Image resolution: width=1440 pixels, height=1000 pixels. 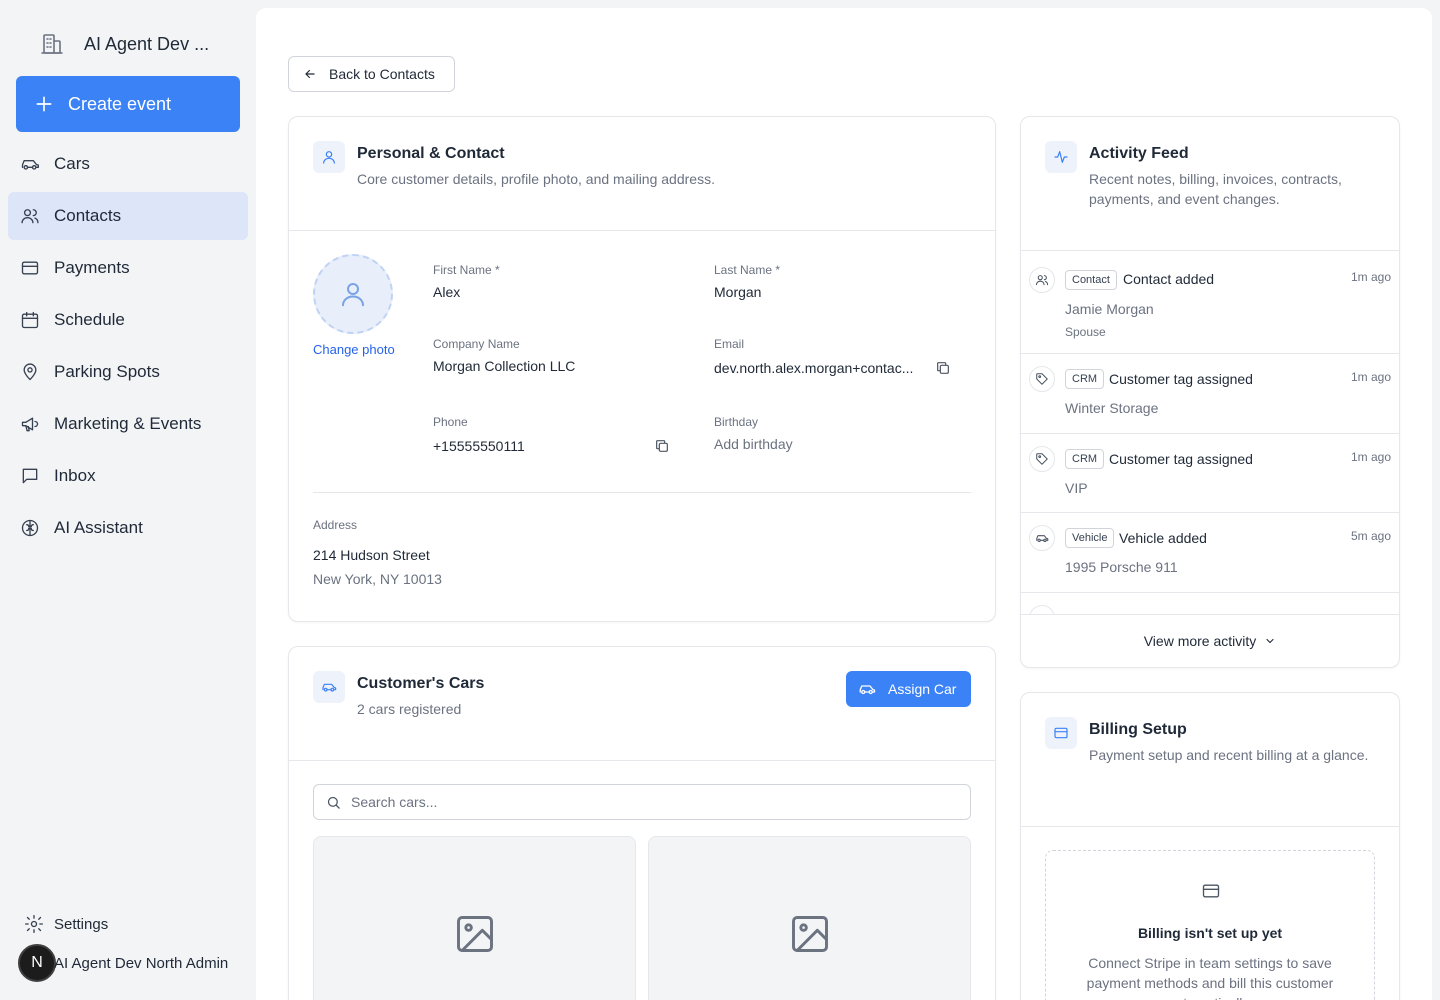 I want to click on sidebar-item-label: Inbox, so click(x=75, y=475).